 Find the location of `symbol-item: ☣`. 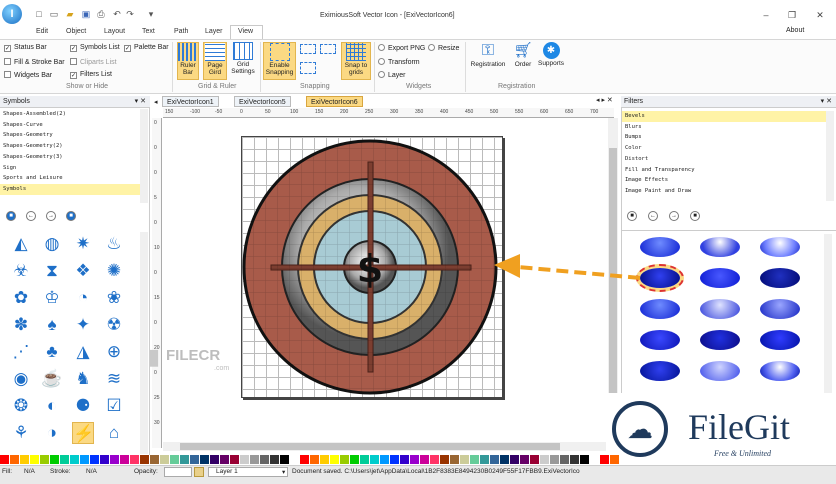

symbol-item: ☣ is located at coordinates (21, 271).